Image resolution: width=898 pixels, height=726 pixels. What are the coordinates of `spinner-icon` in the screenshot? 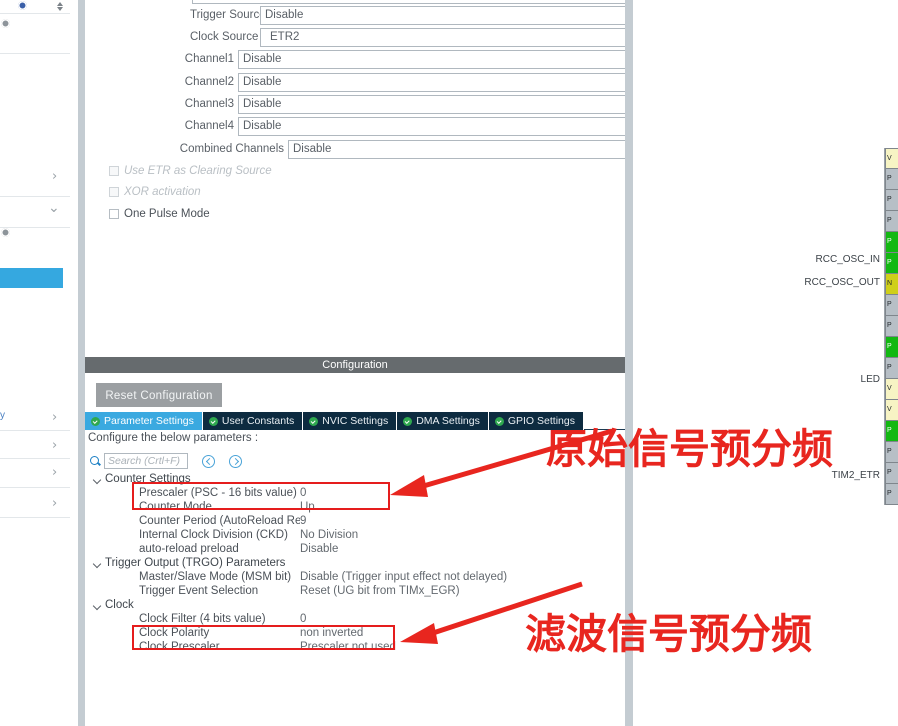 It's located at (60, 6).